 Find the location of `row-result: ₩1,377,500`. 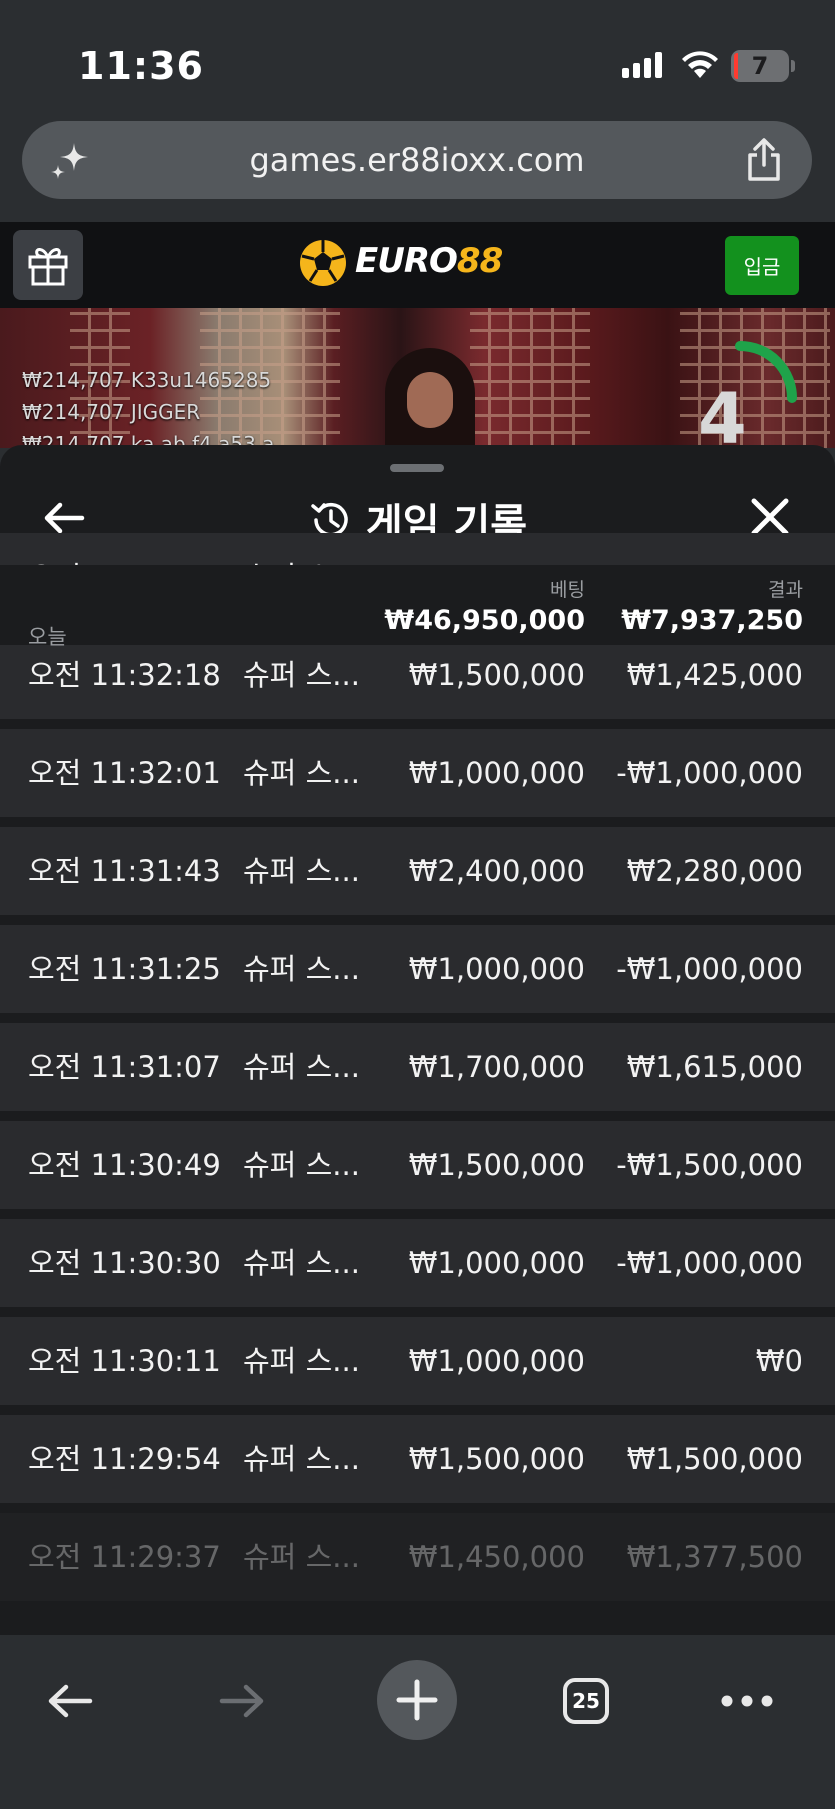

row-result: ₩1,377,500 is located at coordinates (714, 1557).